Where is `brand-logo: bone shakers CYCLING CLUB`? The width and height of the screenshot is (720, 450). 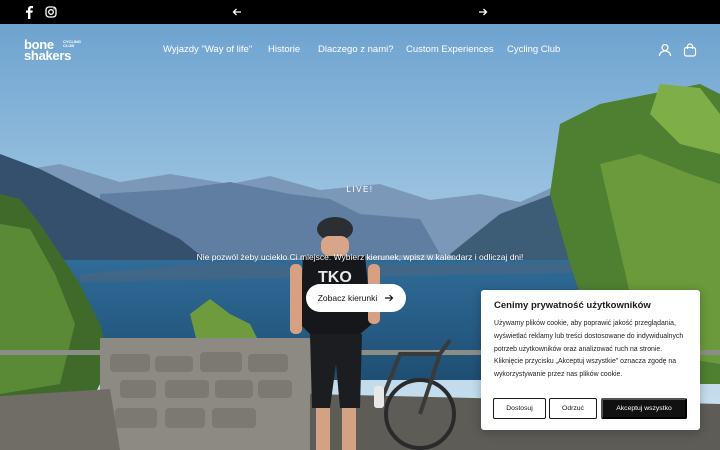 brand-logo: bone shakers CYCLING CLUB is located at coordinates (54, 50).